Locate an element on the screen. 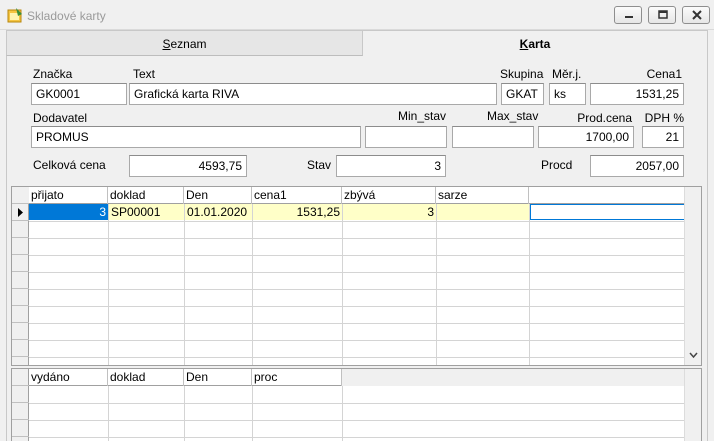 This screenshot has height=441, width=714. col-cena1: cena1 is located at coordinates (297, 195).